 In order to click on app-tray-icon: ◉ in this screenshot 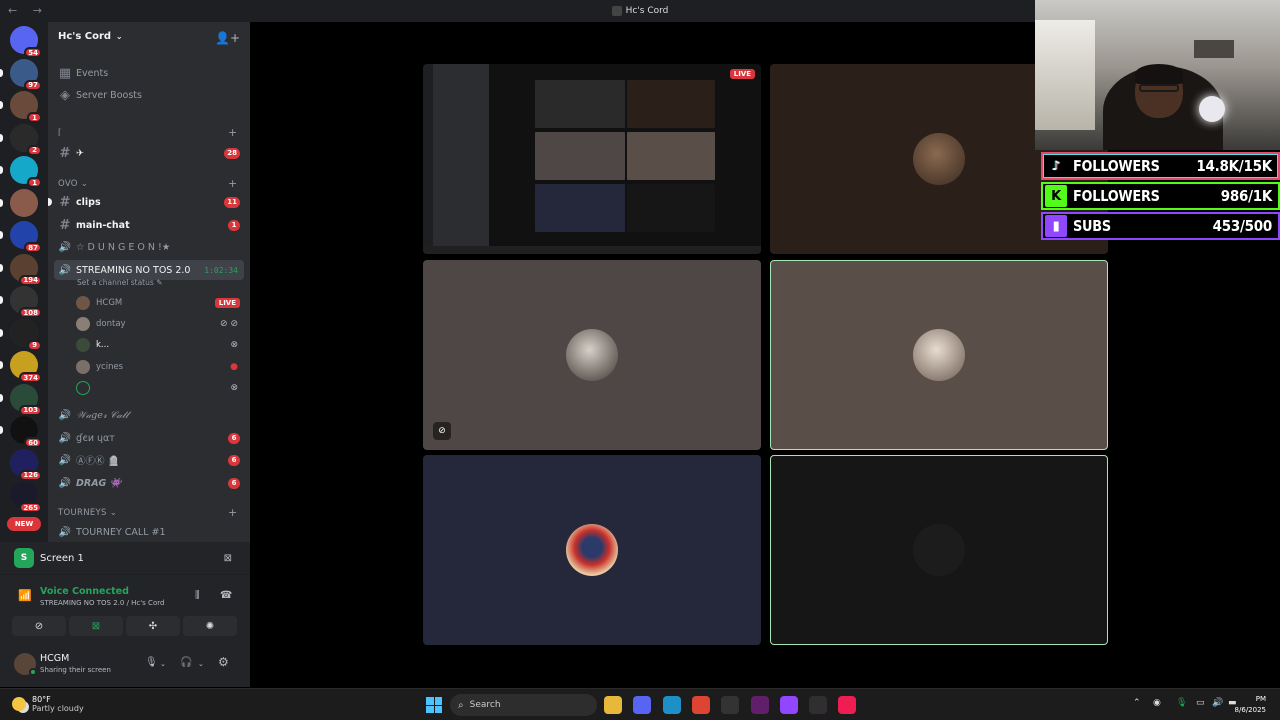, I will do `click(1157, 703)`.